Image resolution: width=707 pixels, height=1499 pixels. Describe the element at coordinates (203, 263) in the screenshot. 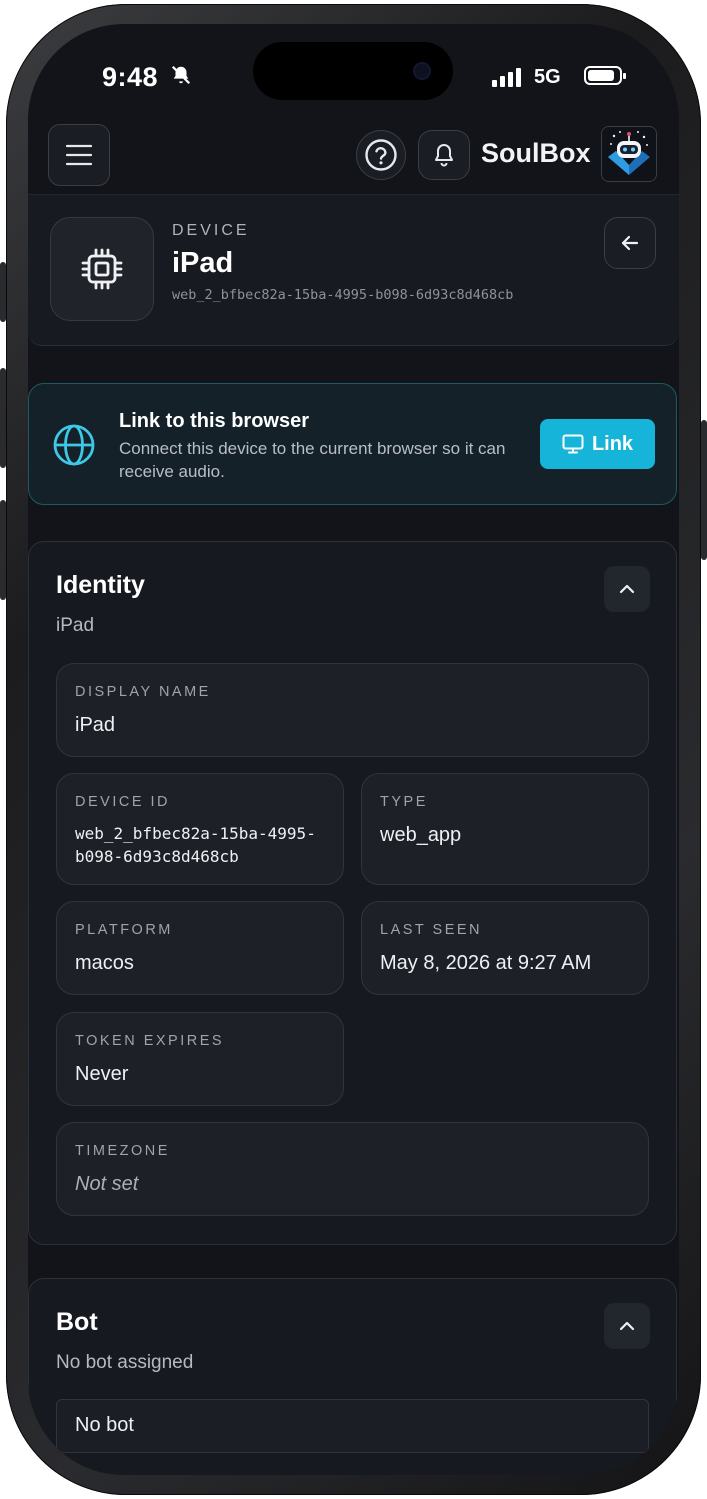

I see `device-title: iPad` at that location.